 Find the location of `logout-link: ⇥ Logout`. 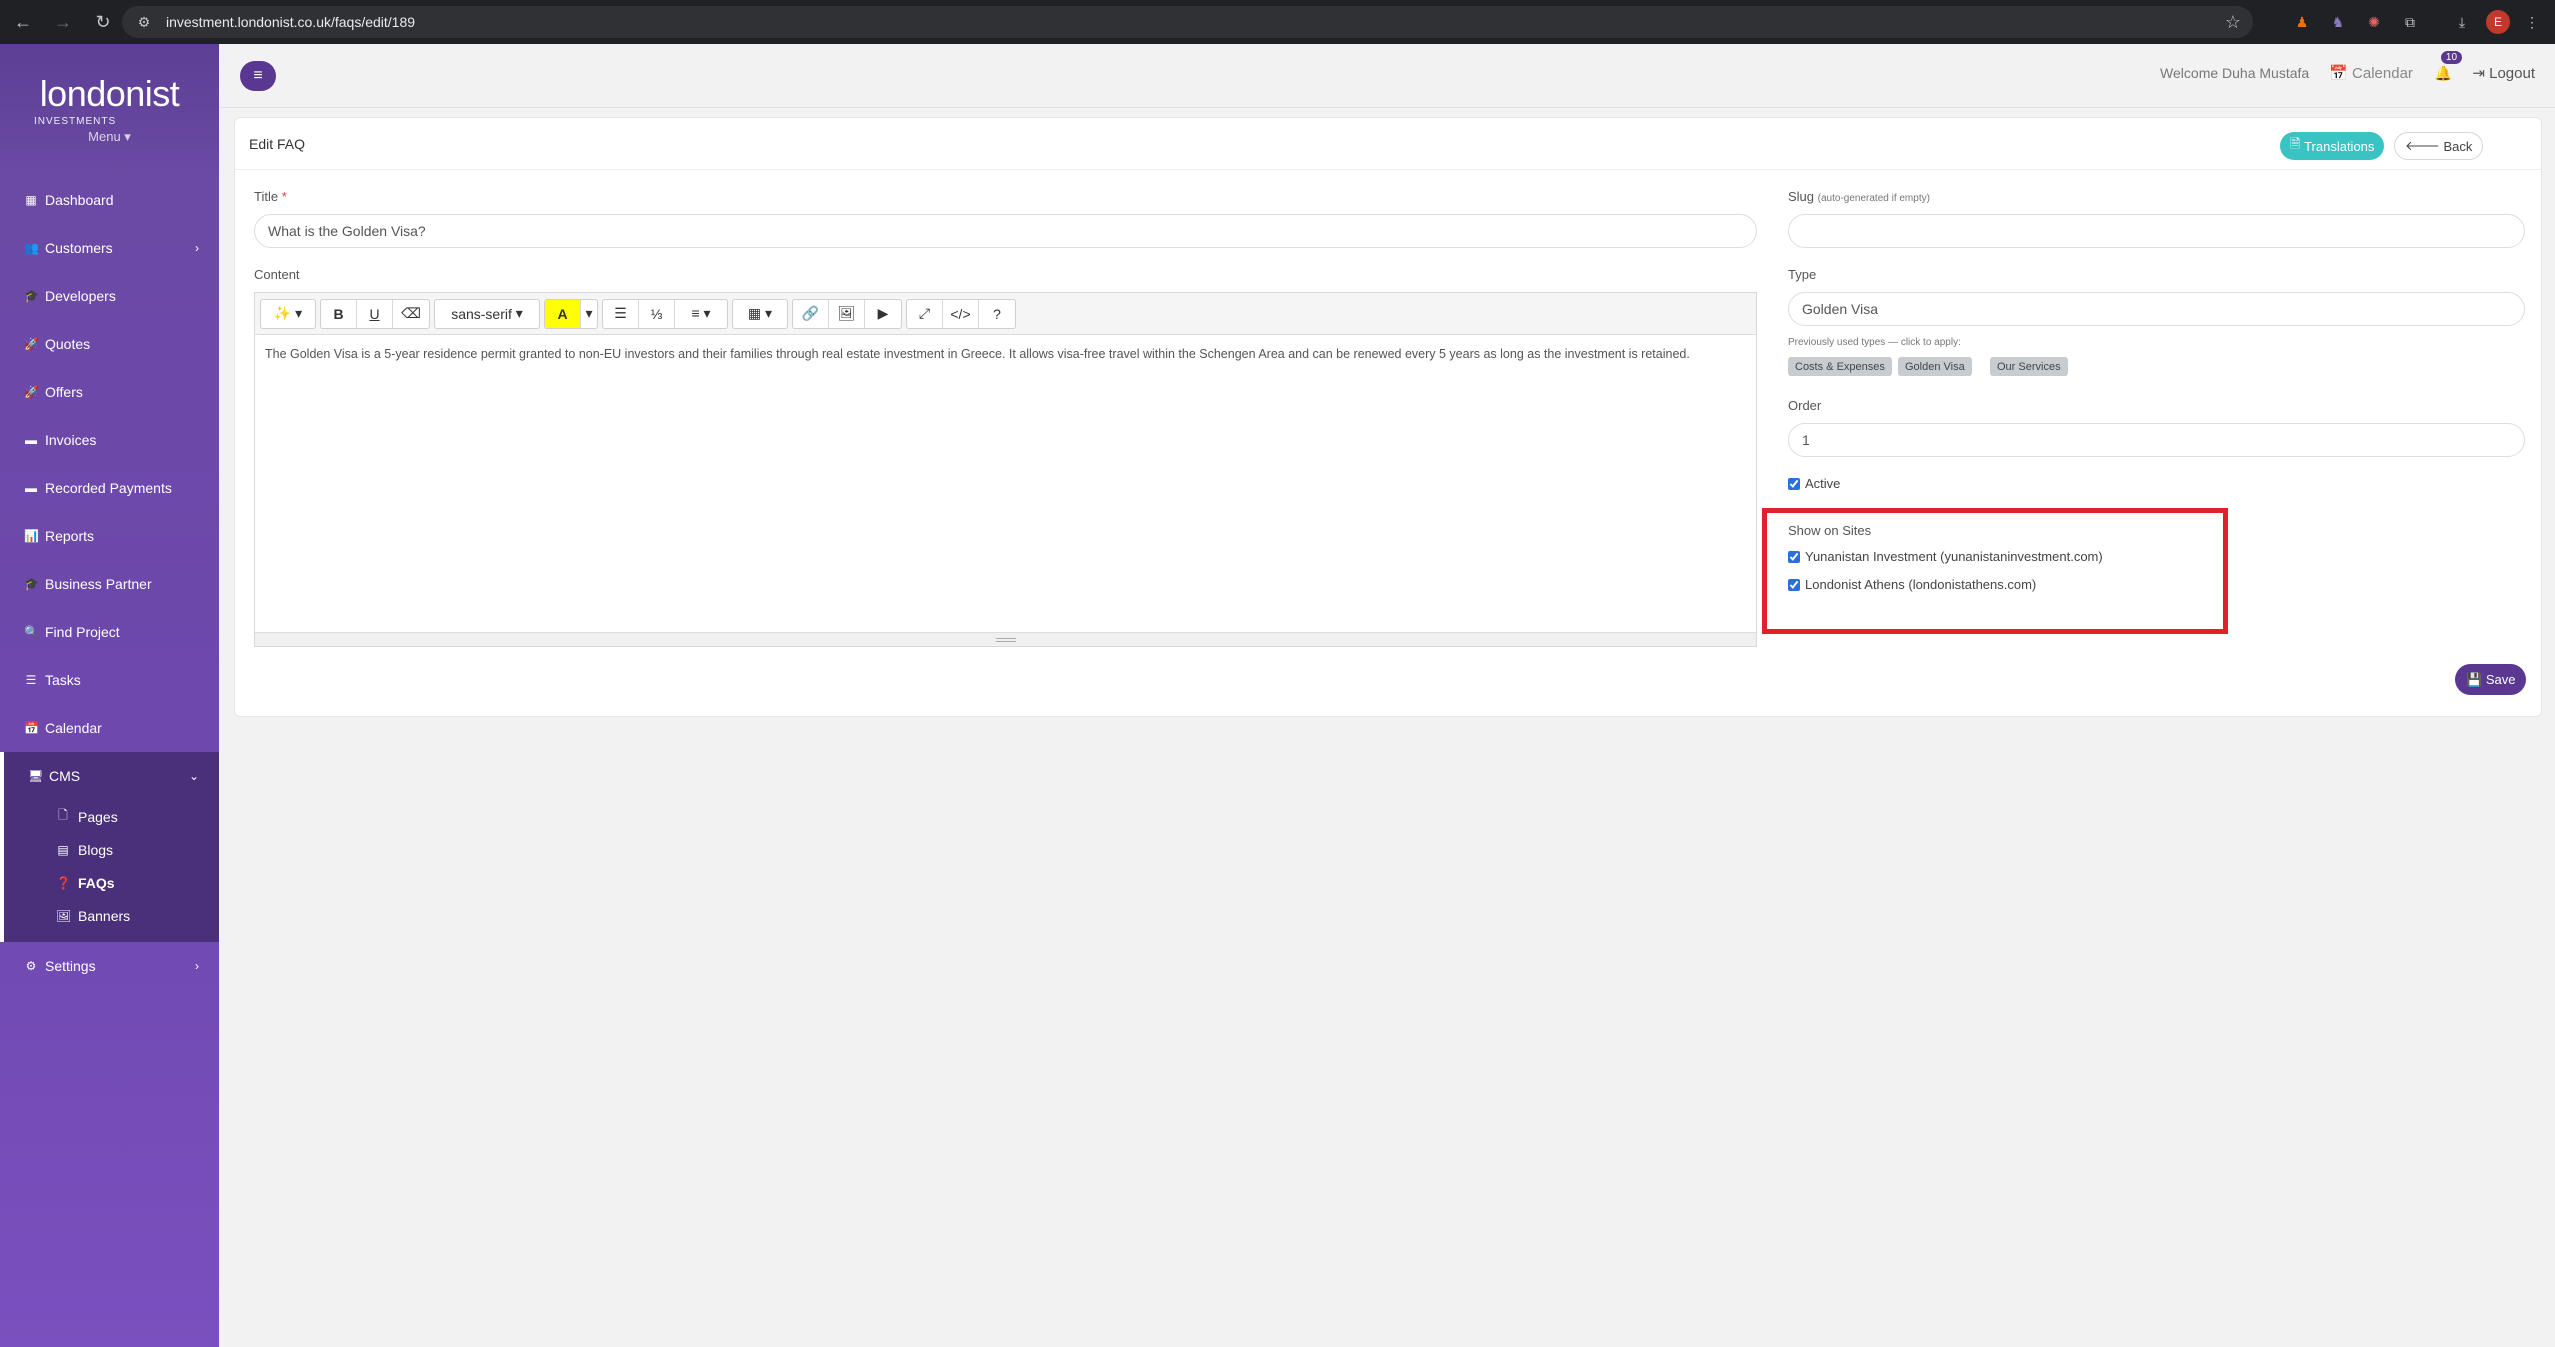

logout-link: ⇥ Logout is located at coordinates (2503, 73).